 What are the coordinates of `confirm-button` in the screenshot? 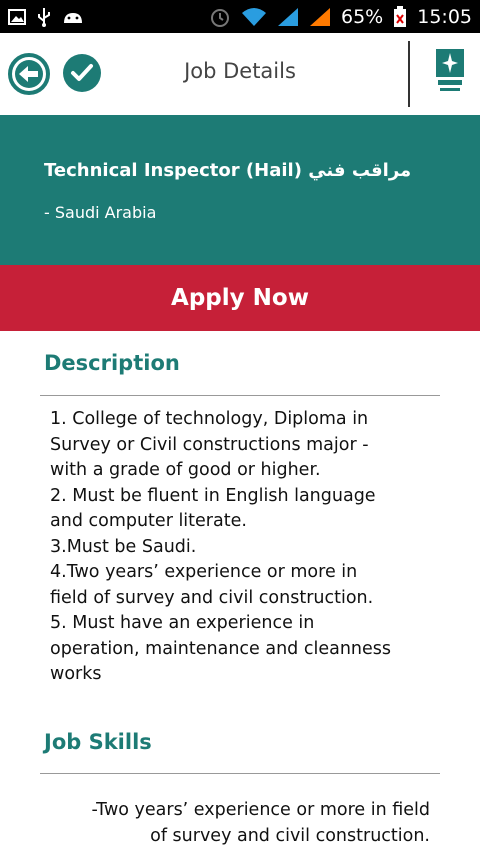 It's located at (82, 73).